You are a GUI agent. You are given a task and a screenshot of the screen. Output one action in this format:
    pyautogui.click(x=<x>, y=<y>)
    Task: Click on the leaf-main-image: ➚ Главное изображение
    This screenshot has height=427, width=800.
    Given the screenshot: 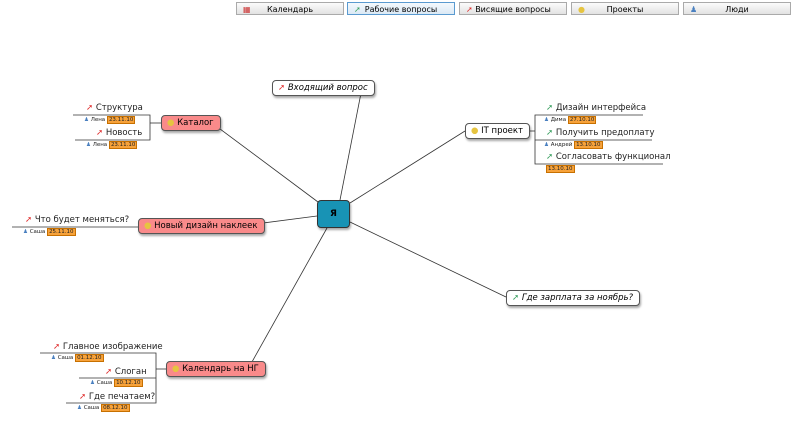 What is the action you would take?
    pyautogui.click(x=108, y=347)
    